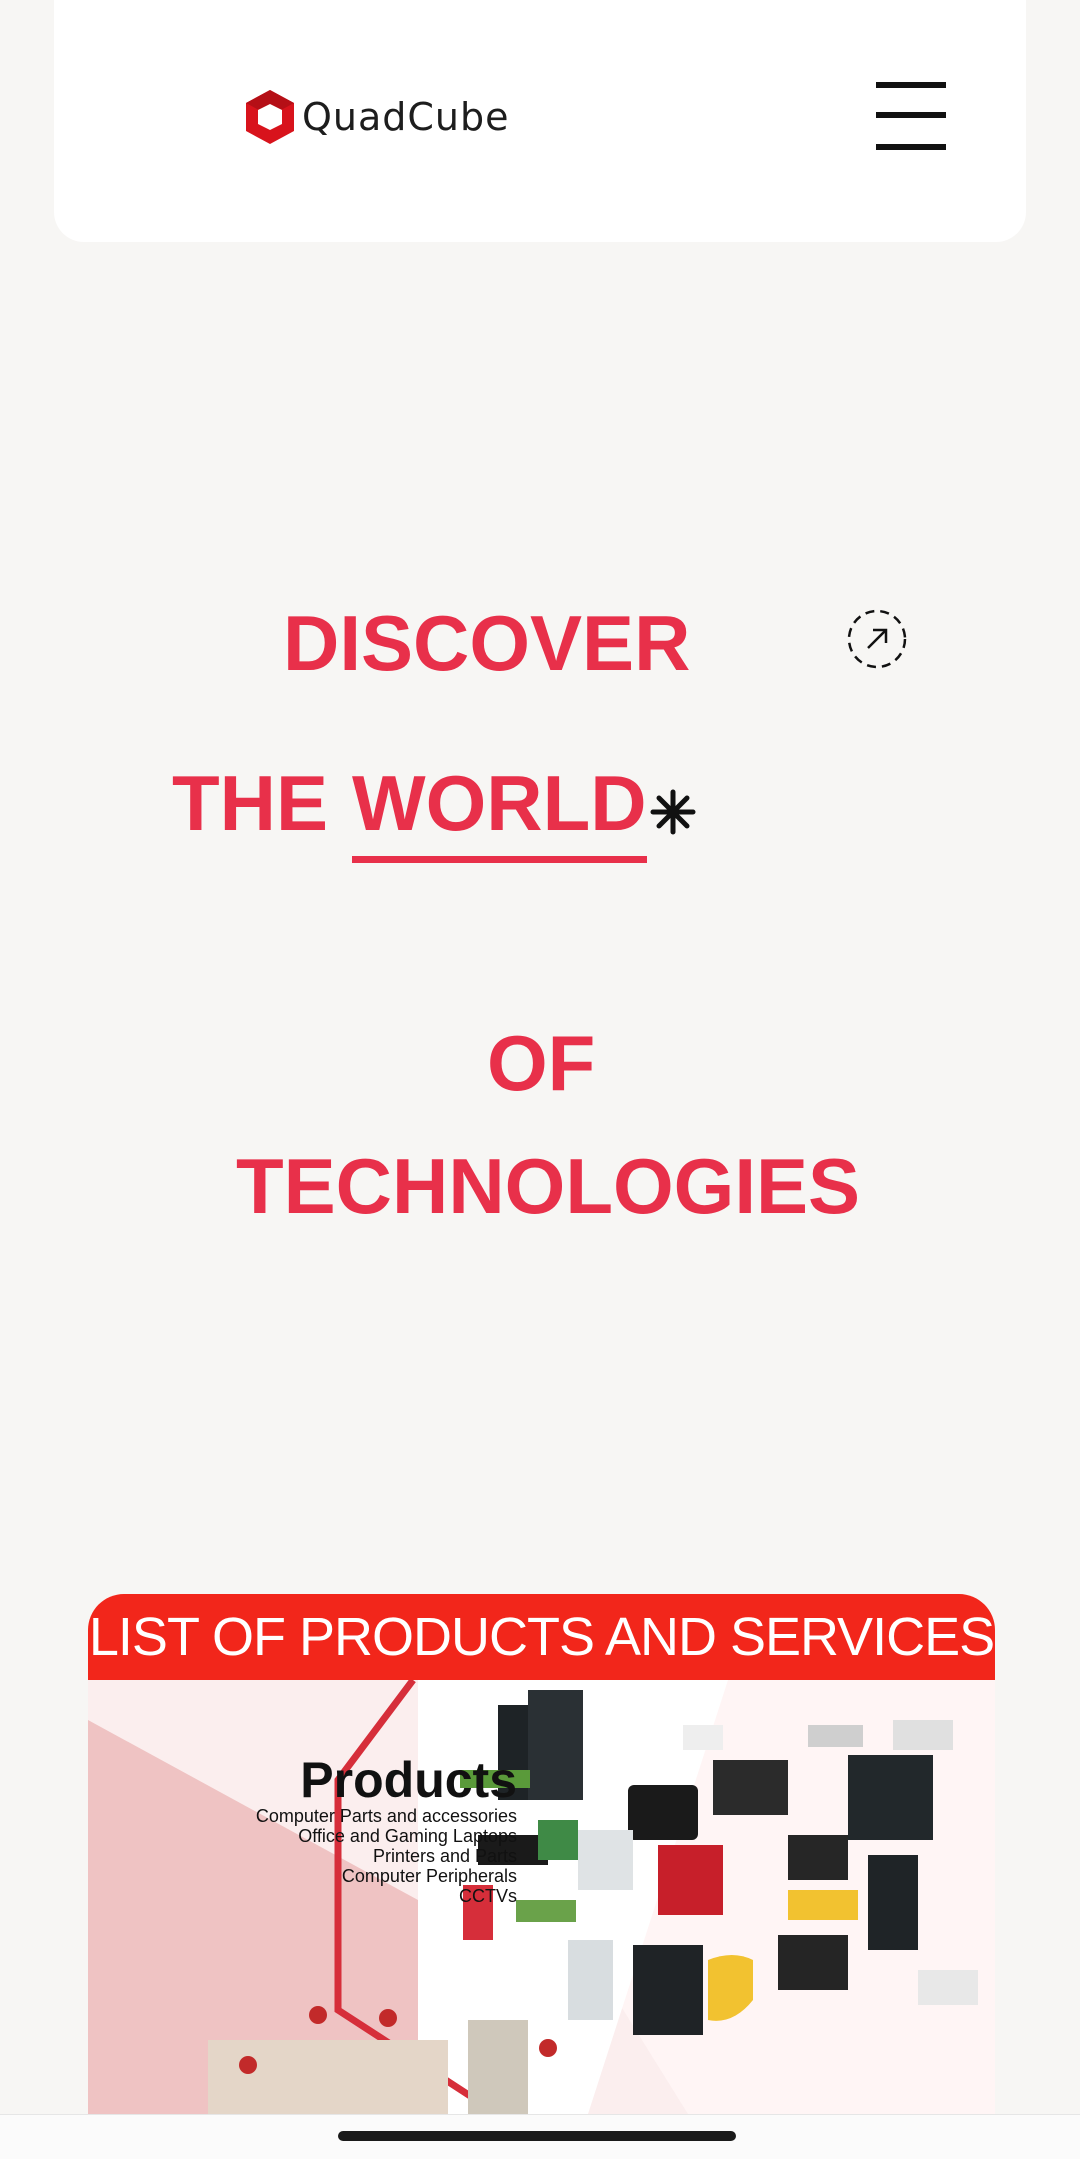 Image resolution: width=1080 pixels, height=2159 pixels. I want to click on brand-logo: QuadCube, so click(376, 117).